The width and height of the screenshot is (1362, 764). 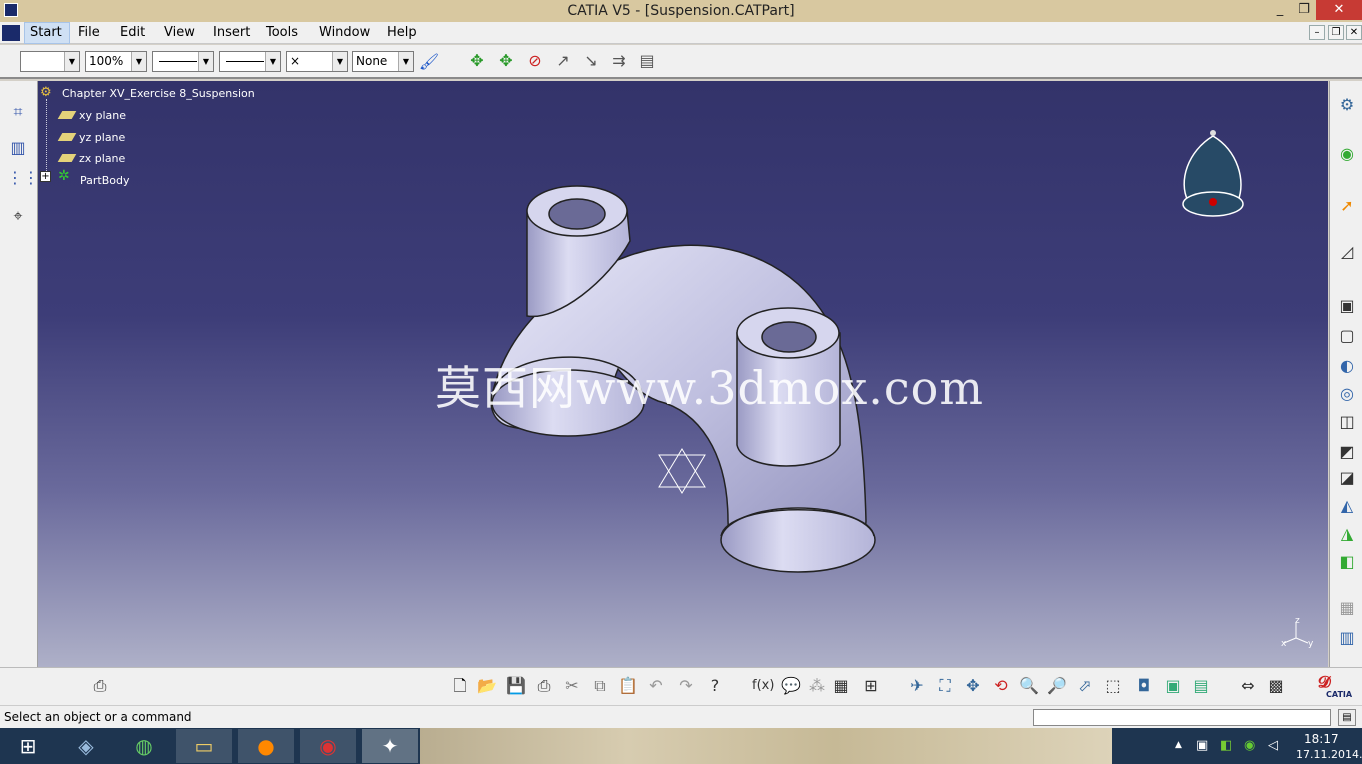 What do you see at coordinates (1113, 686) in the screenshot?
I see `quick-view-icon: ⬚` at bounding box center [1113, 686].